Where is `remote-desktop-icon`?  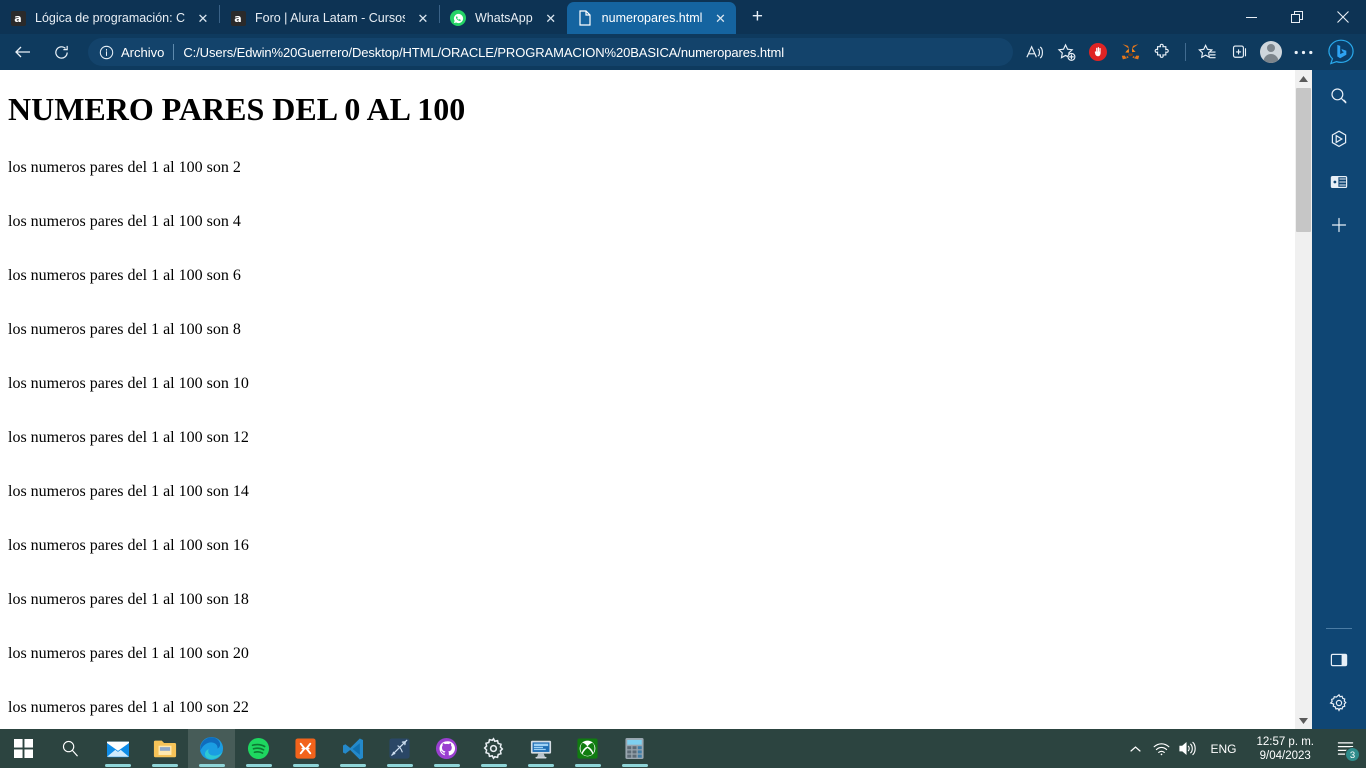 remote-desktop-icon is located at coordinates (540, 748).